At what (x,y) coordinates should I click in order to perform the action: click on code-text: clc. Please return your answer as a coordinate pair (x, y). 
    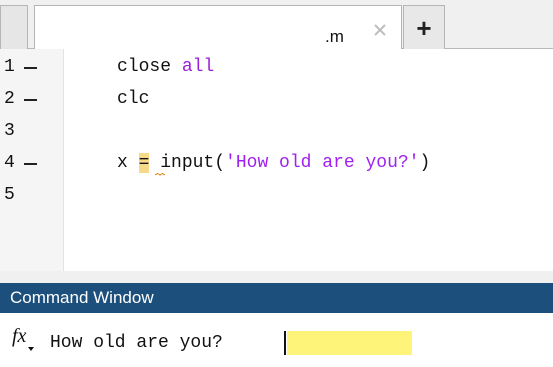
    Looking at the image, I should click on (133, 99).